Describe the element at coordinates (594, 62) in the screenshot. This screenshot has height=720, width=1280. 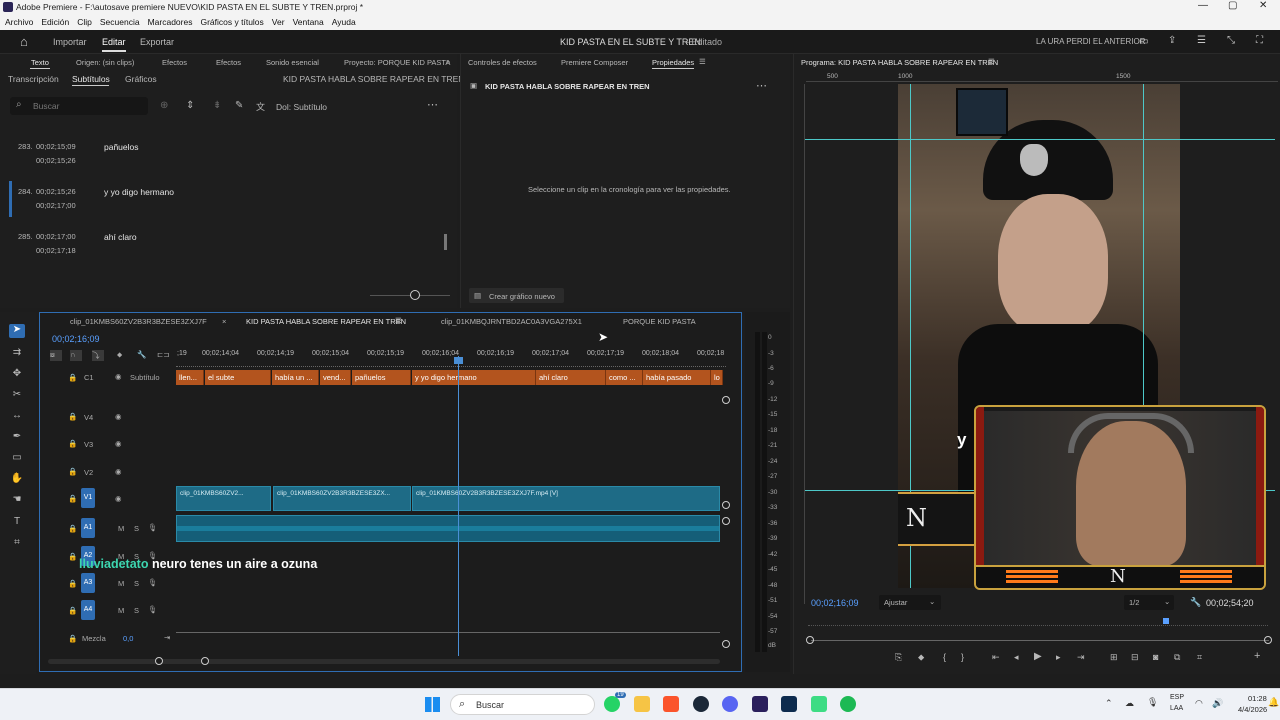
I see `tab-composer: Premiere Composer` at that location.